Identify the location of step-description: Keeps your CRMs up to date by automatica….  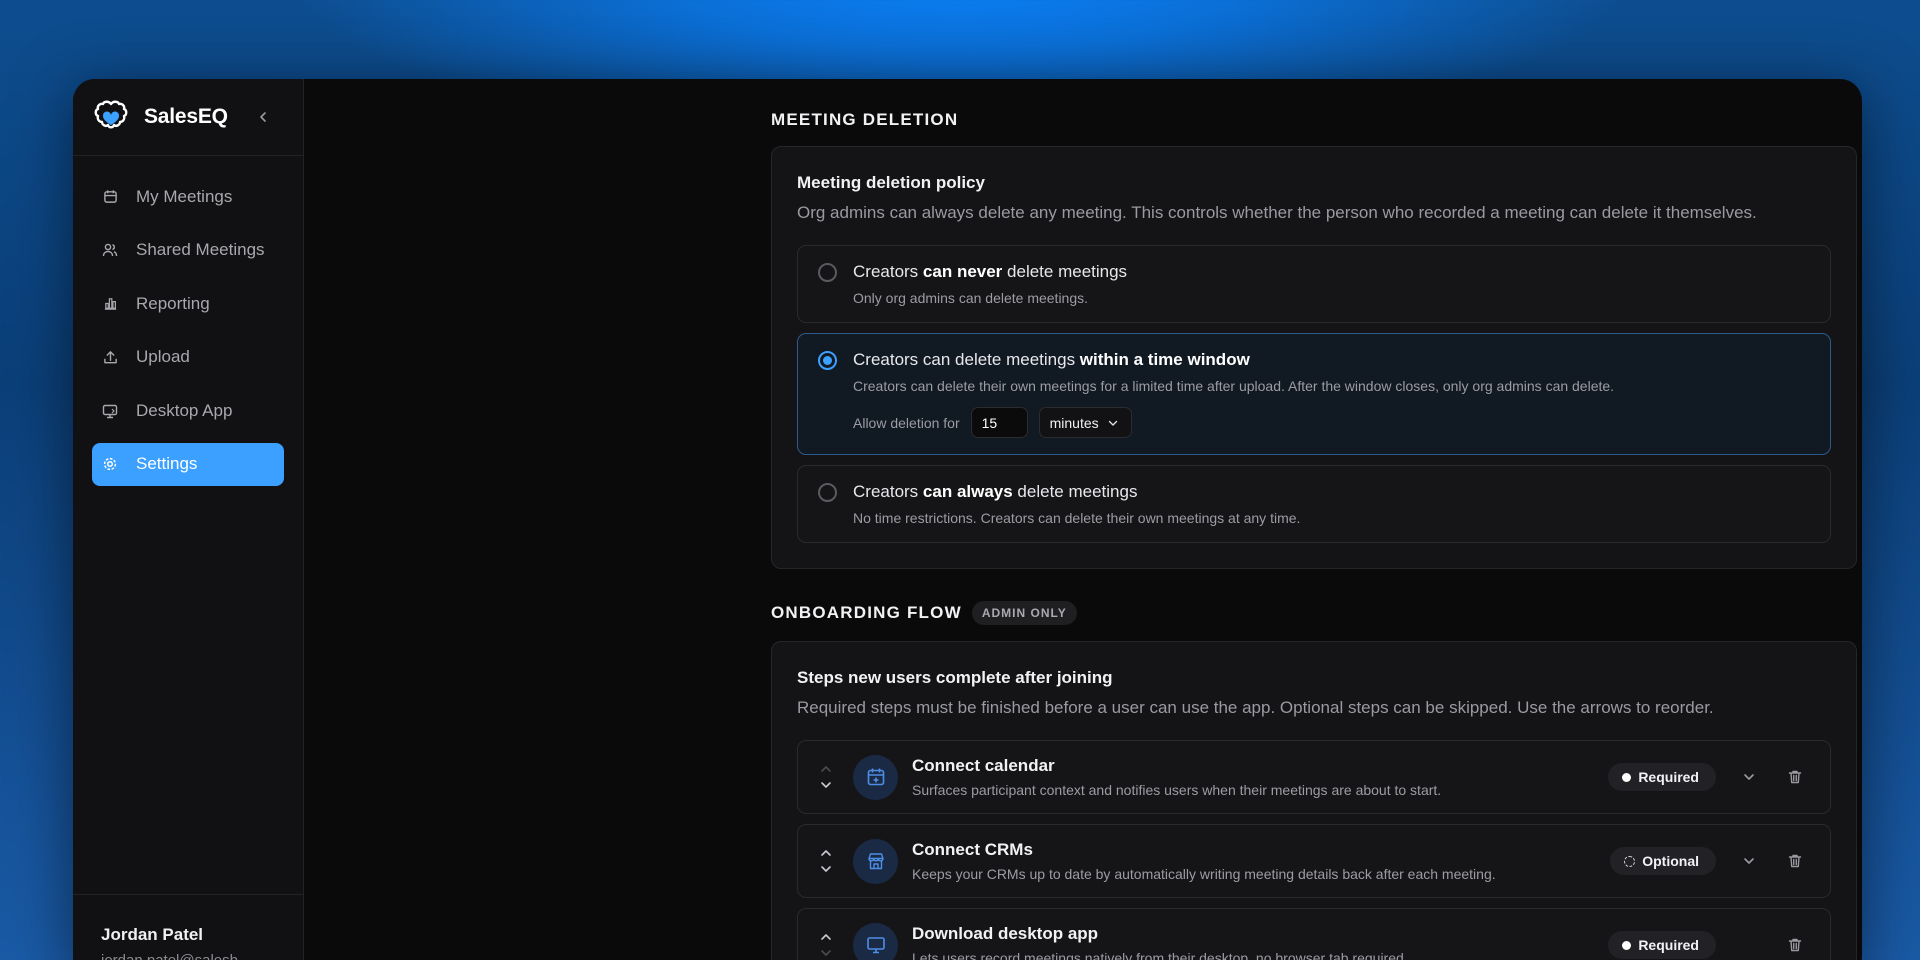
(1204, 874).